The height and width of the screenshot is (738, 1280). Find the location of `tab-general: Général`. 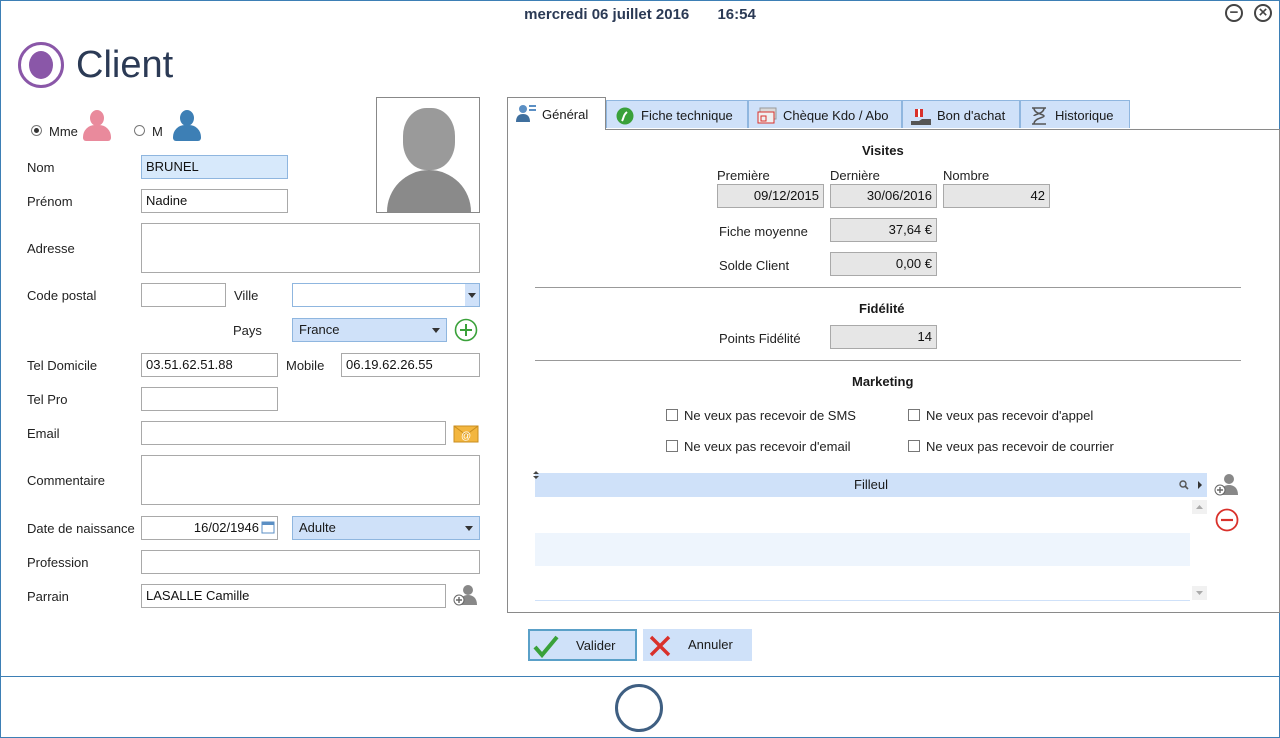

tab-general: Général is located at coordinates (556, 113).